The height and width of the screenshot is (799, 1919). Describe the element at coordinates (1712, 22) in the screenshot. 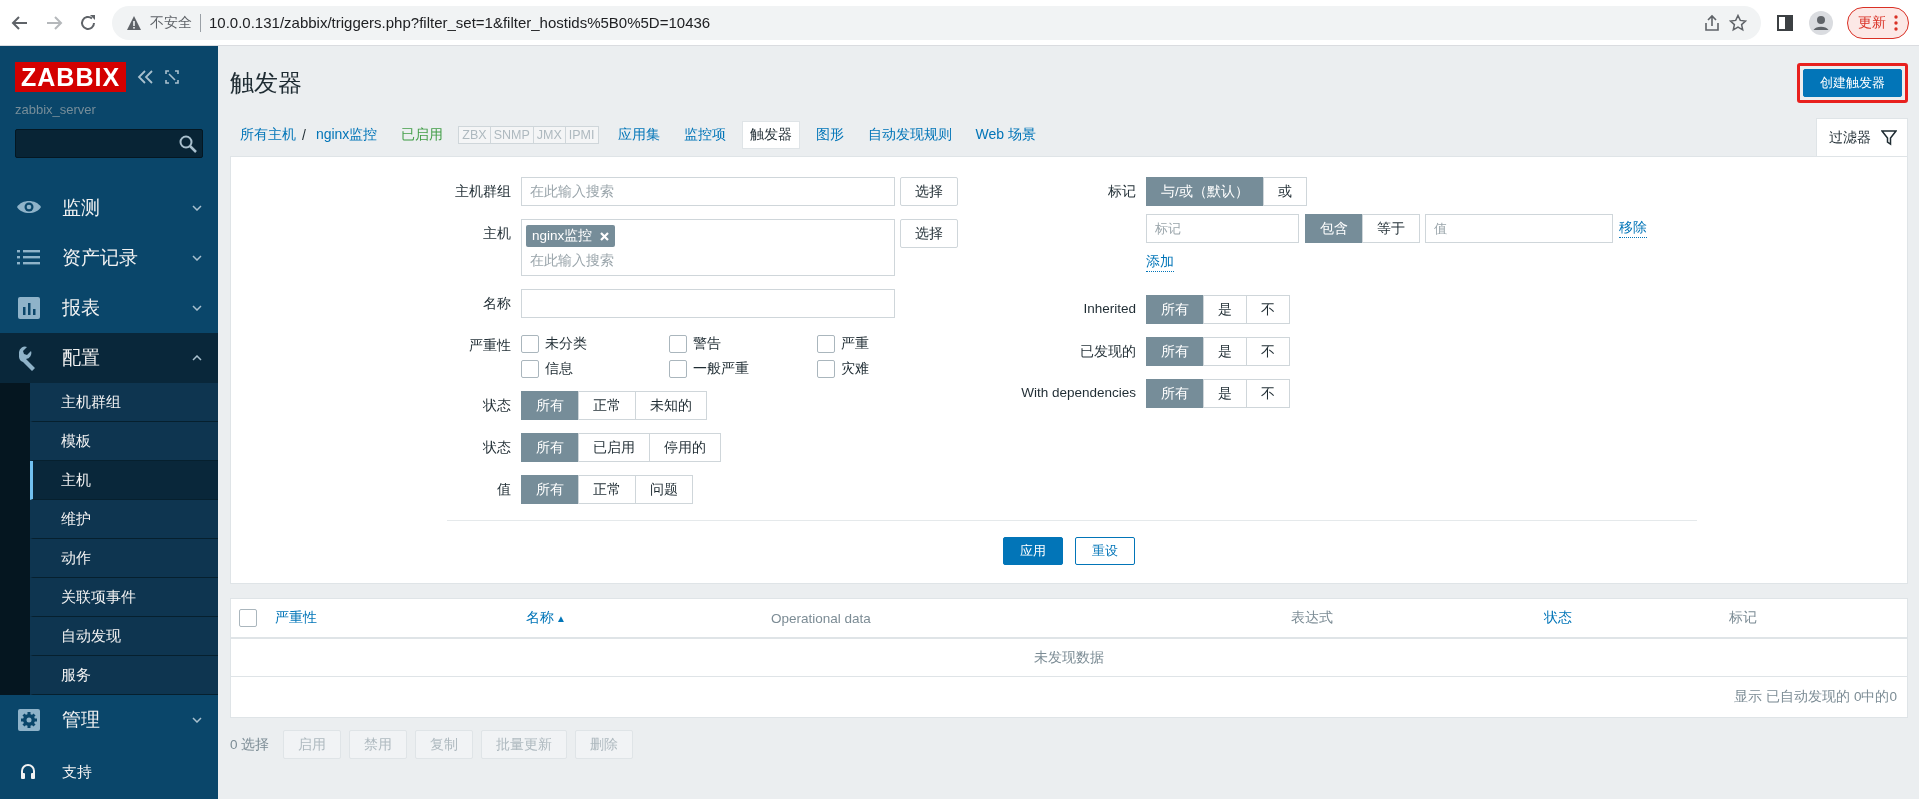

I see `share-icon` at that location.